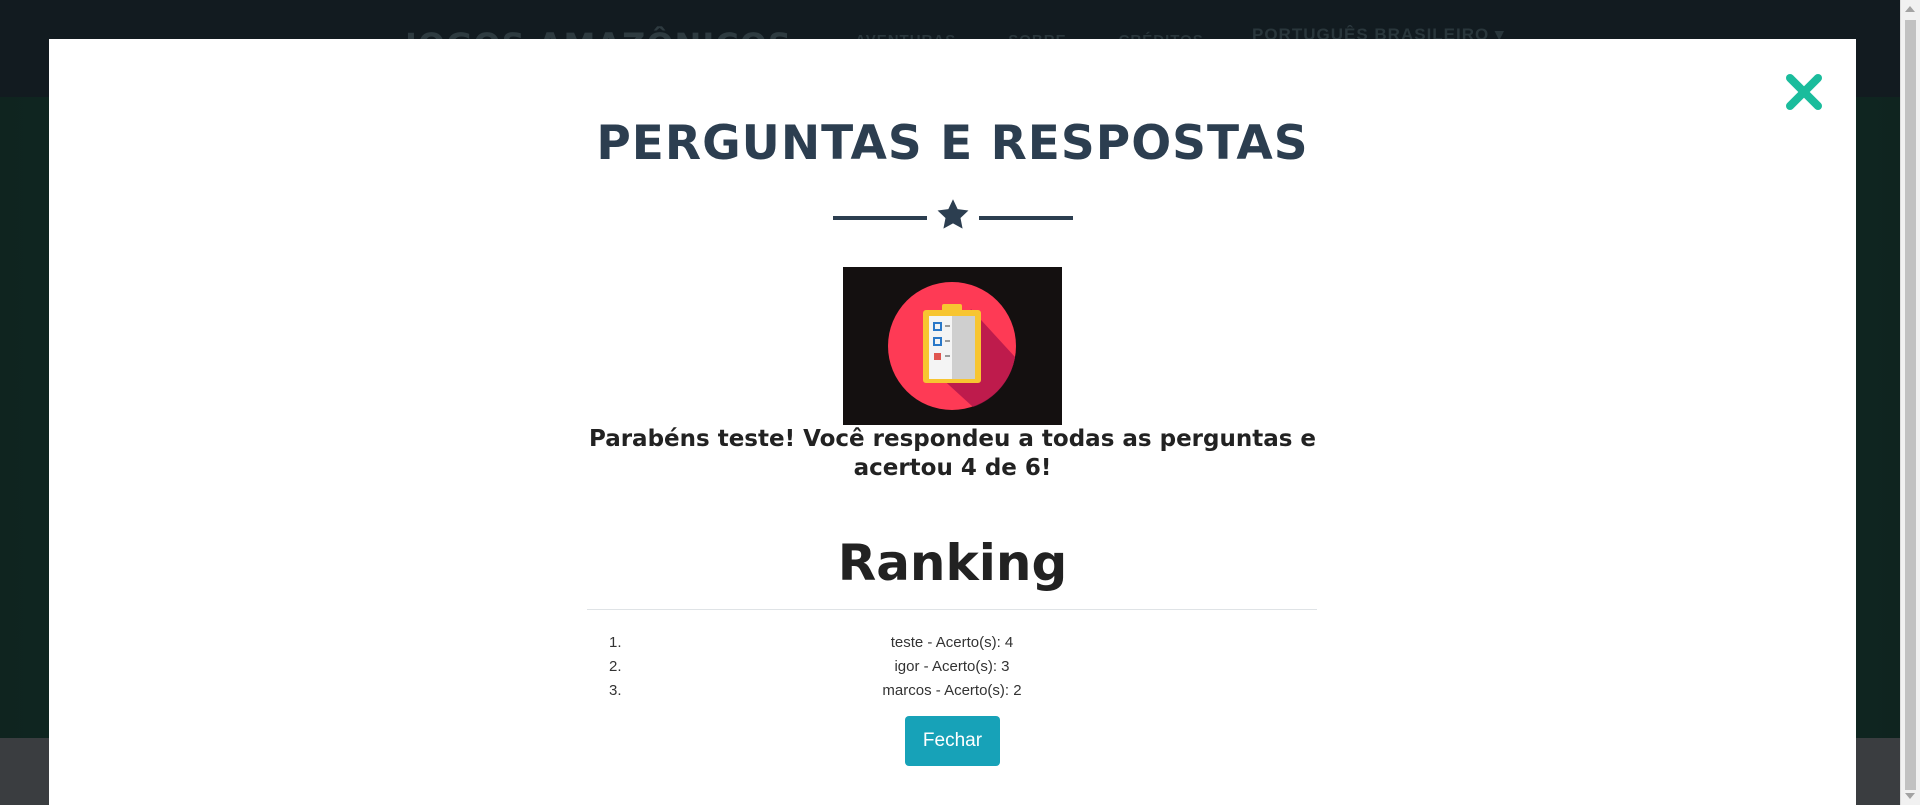 The image size is (1920, 805). I want to click on clipboard-checklist-icon, so click(952, 346).